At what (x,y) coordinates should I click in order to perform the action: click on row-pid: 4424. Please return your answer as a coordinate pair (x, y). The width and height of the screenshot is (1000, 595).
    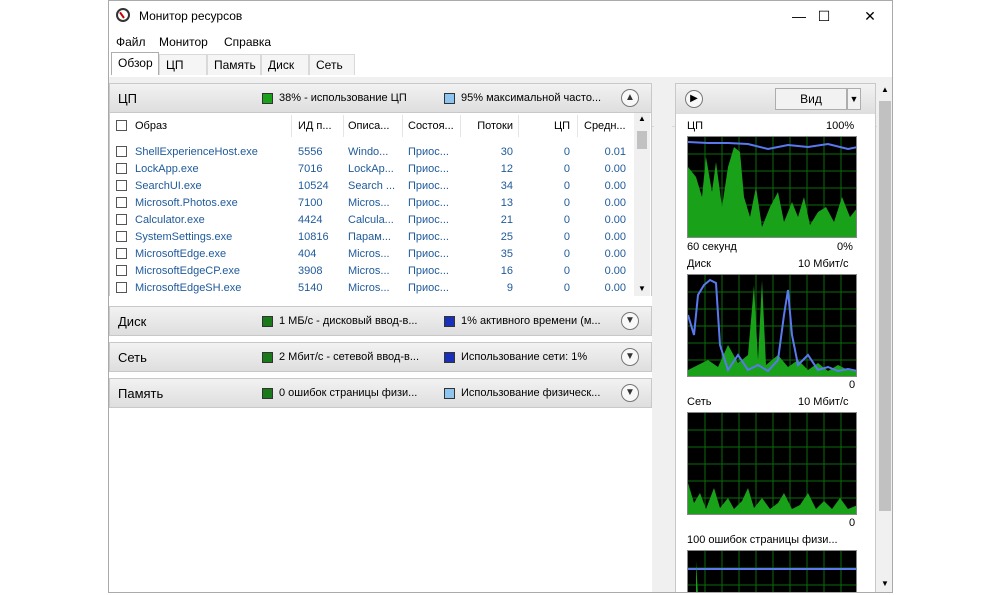
    Looking at the image, I should click on (310, 220).